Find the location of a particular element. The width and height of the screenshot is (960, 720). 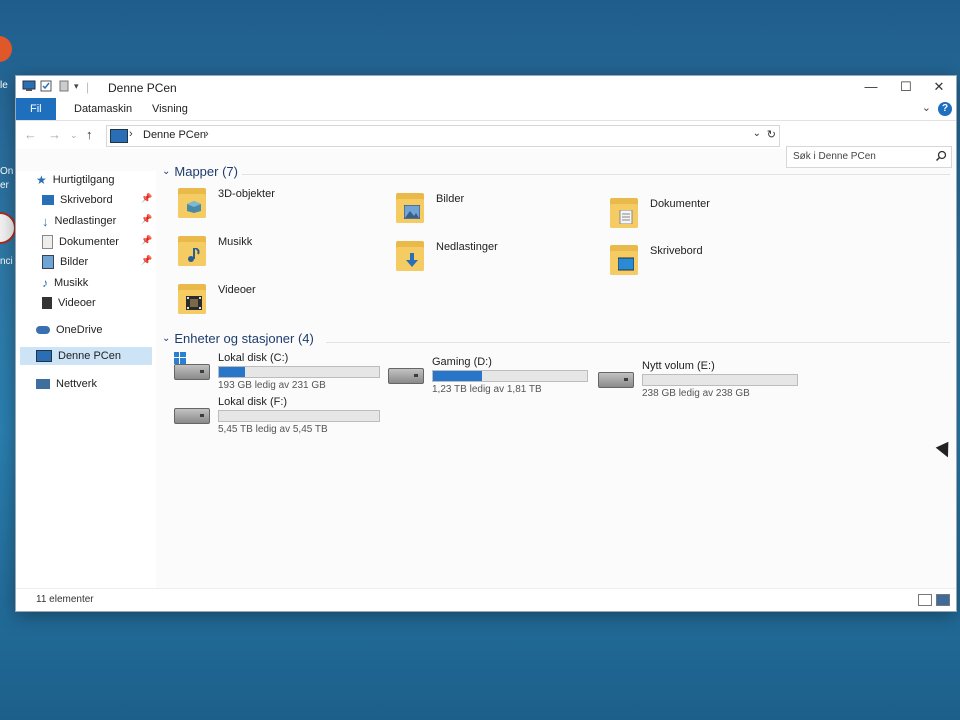

breadcrumb: Denne PCen is located at coordinates (174, 135).